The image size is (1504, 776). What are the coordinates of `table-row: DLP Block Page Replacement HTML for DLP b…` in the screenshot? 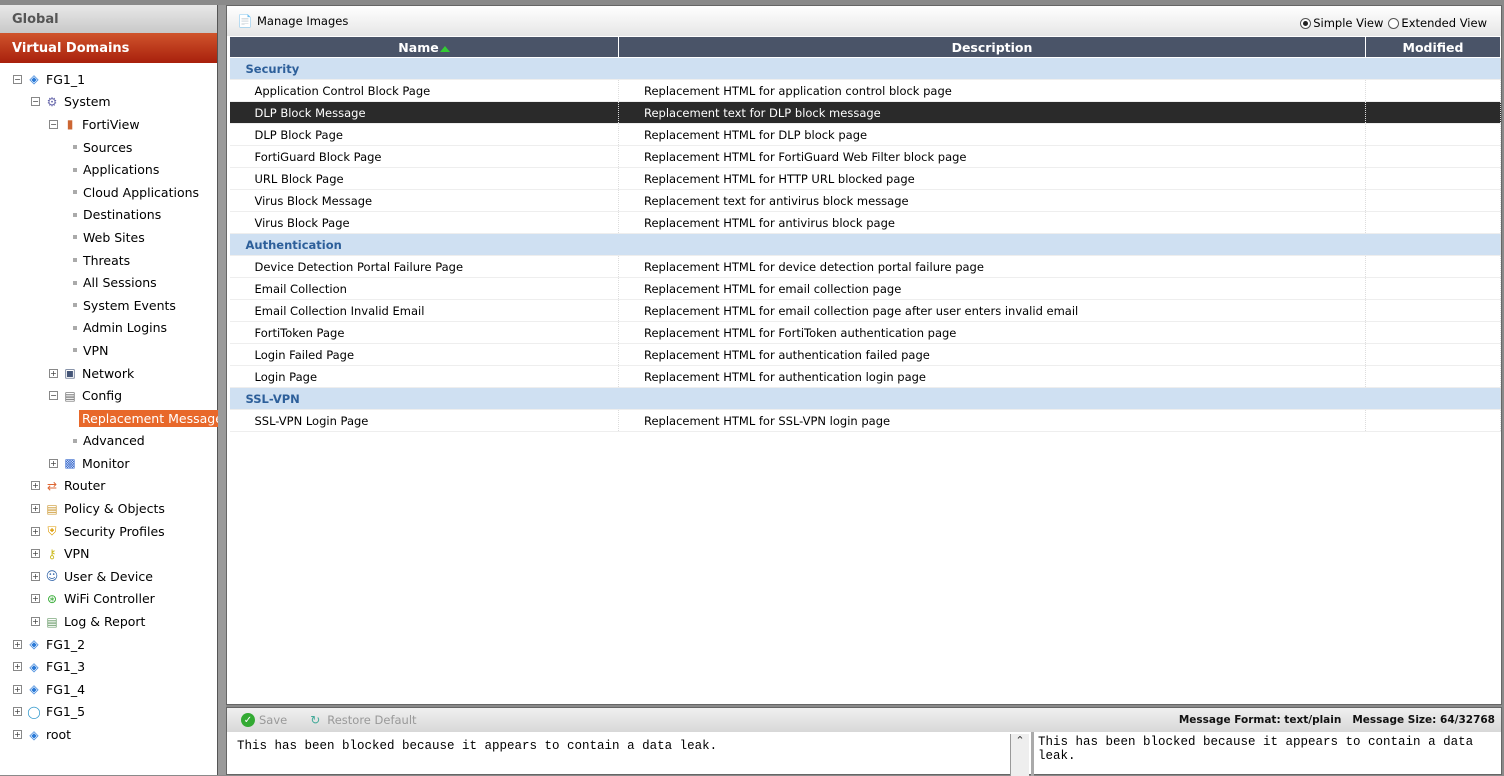 It's located at (865, 134).